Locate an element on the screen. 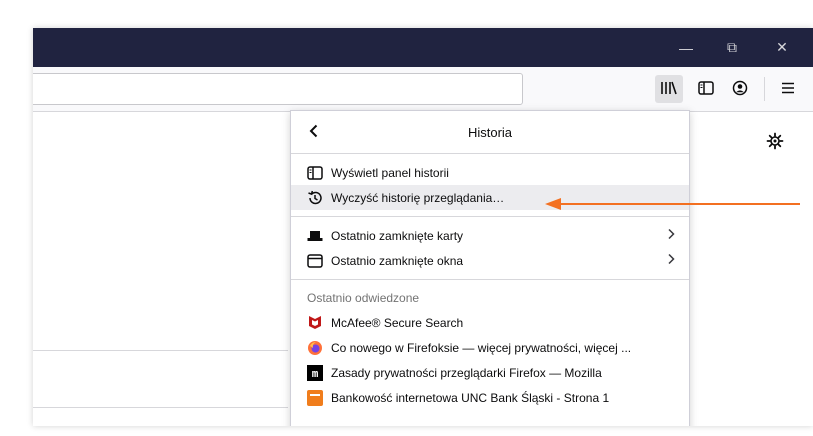 The image size is (813, 436). annotation-arrow is located at coordinates (672, 204).